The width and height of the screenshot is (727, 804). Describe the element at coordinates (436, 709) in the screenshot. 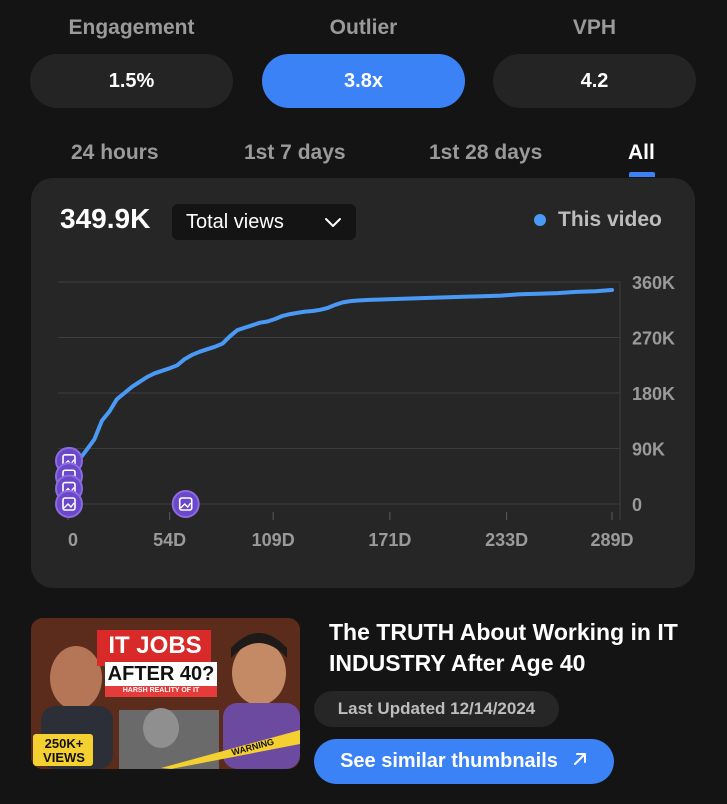

I see `last-updated-badge: Last Updated 12/14/2024` at that location.